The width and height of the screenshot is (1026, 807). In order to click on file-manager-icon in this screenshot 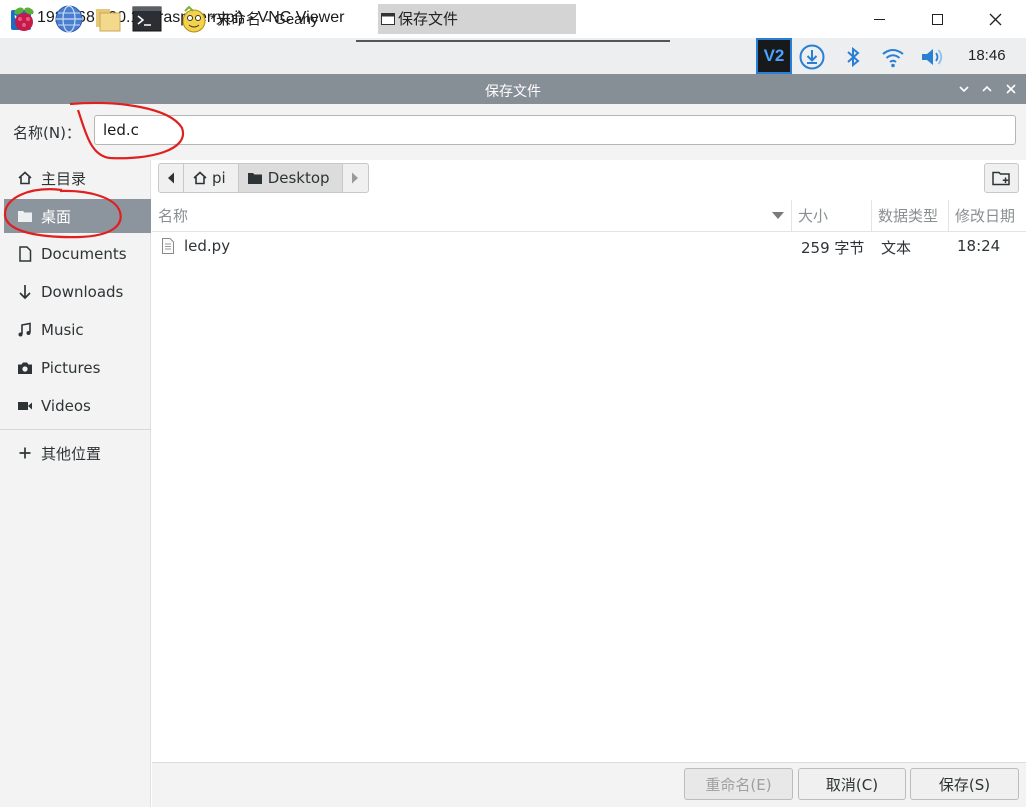, I will do `click(108, 19)`.